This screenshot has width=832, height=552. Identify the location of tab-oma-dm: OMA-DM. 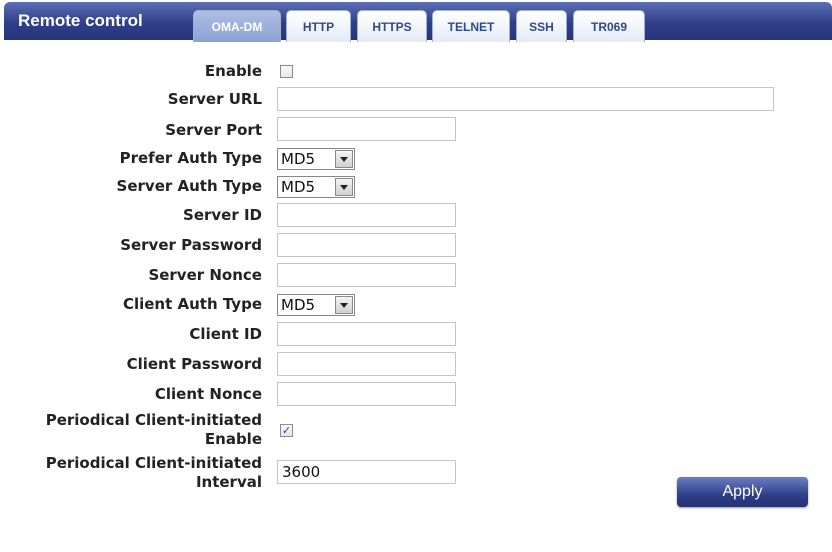
(237, 26).